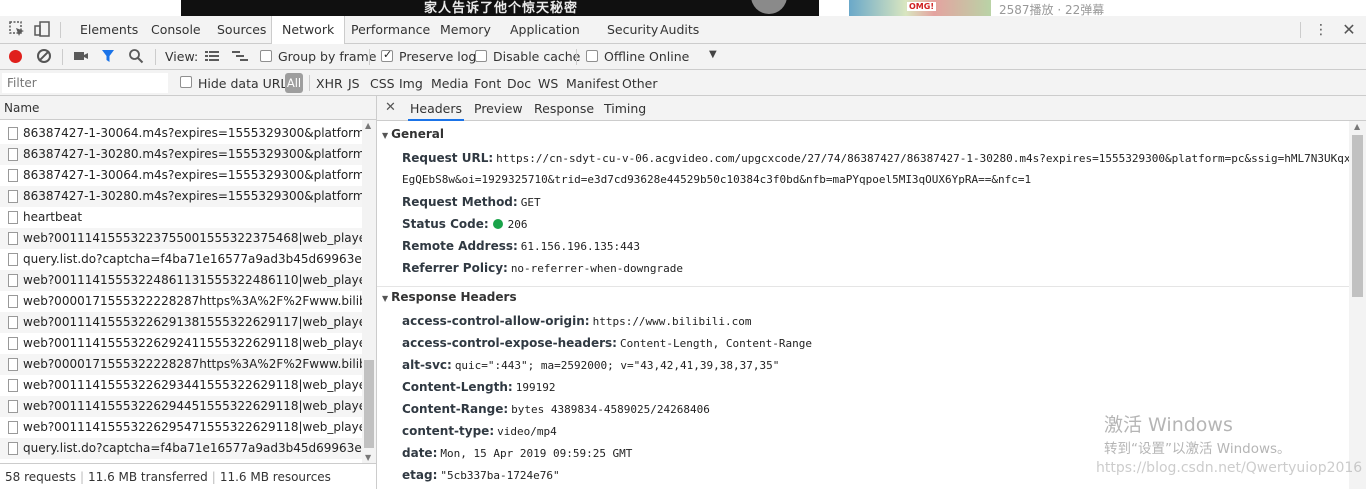 The height and width of the screenshot is (489, 1366). Describe the element at coordinates (436, 108) in the screenshot. I see `detail-tab-headers: Headers` at that location.